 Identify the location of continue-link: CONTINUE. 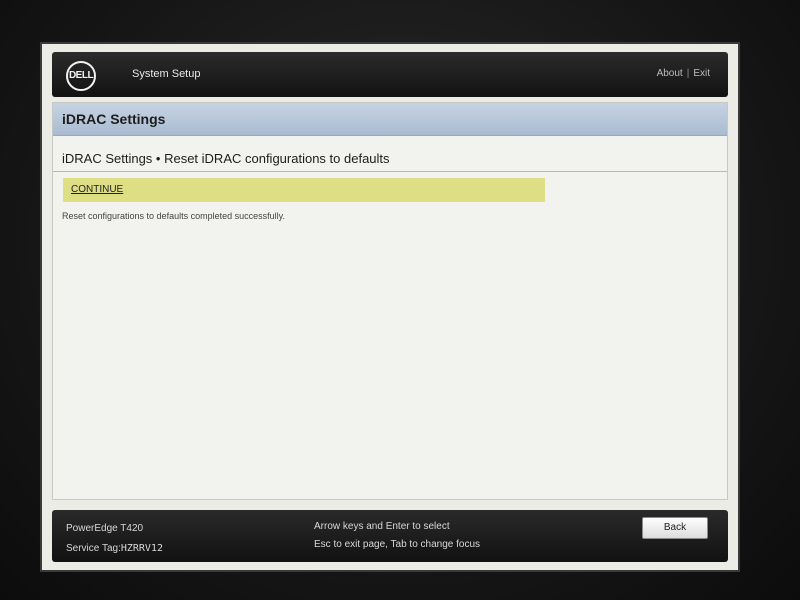
(97, 189).